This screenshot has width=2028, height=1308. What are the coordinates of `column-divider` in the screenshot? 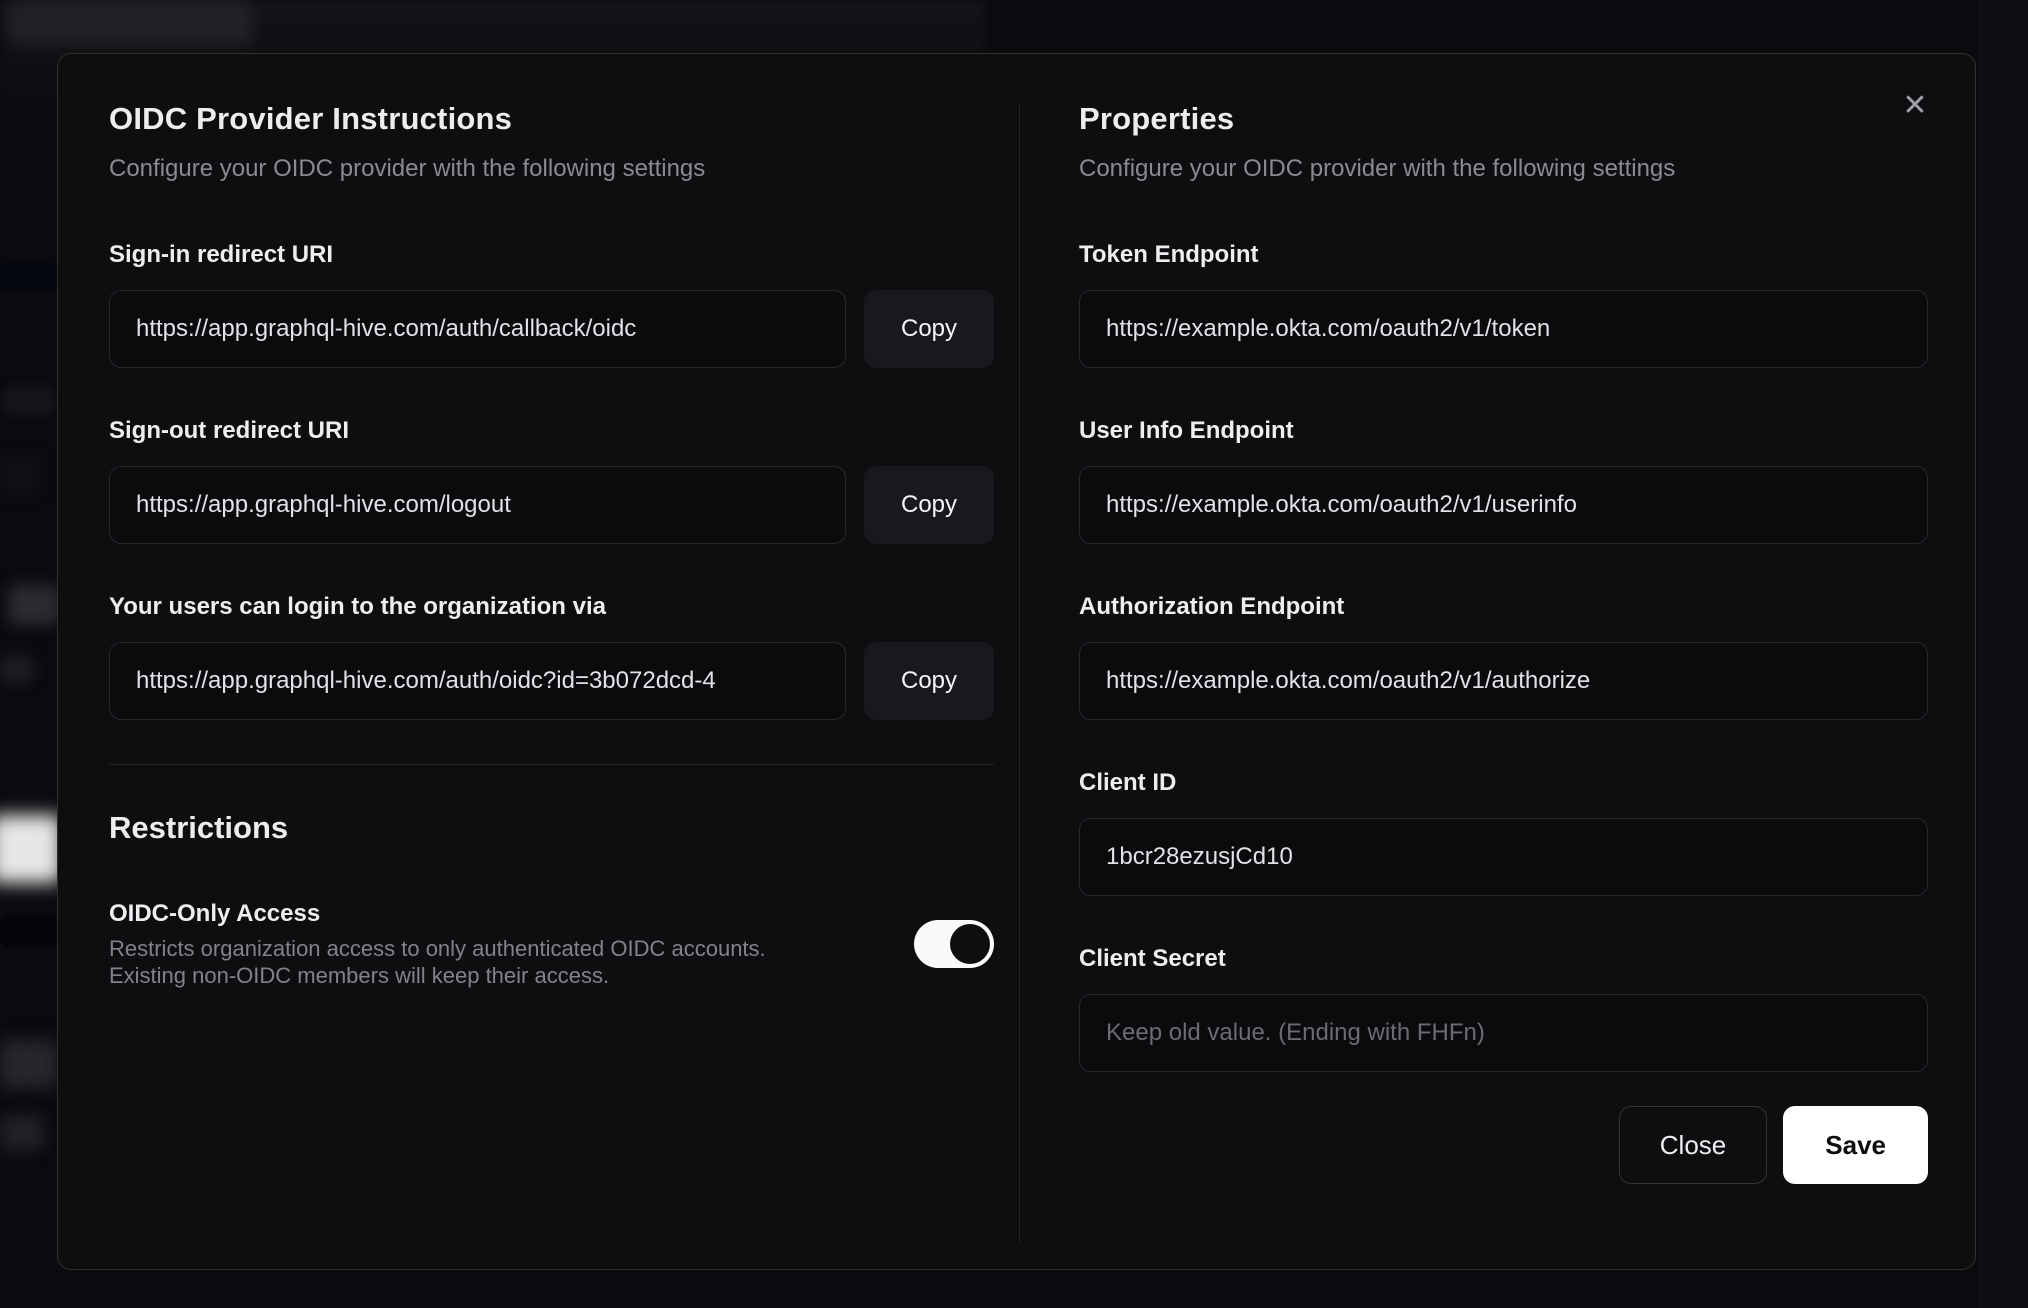 It's located at (1019, 673).